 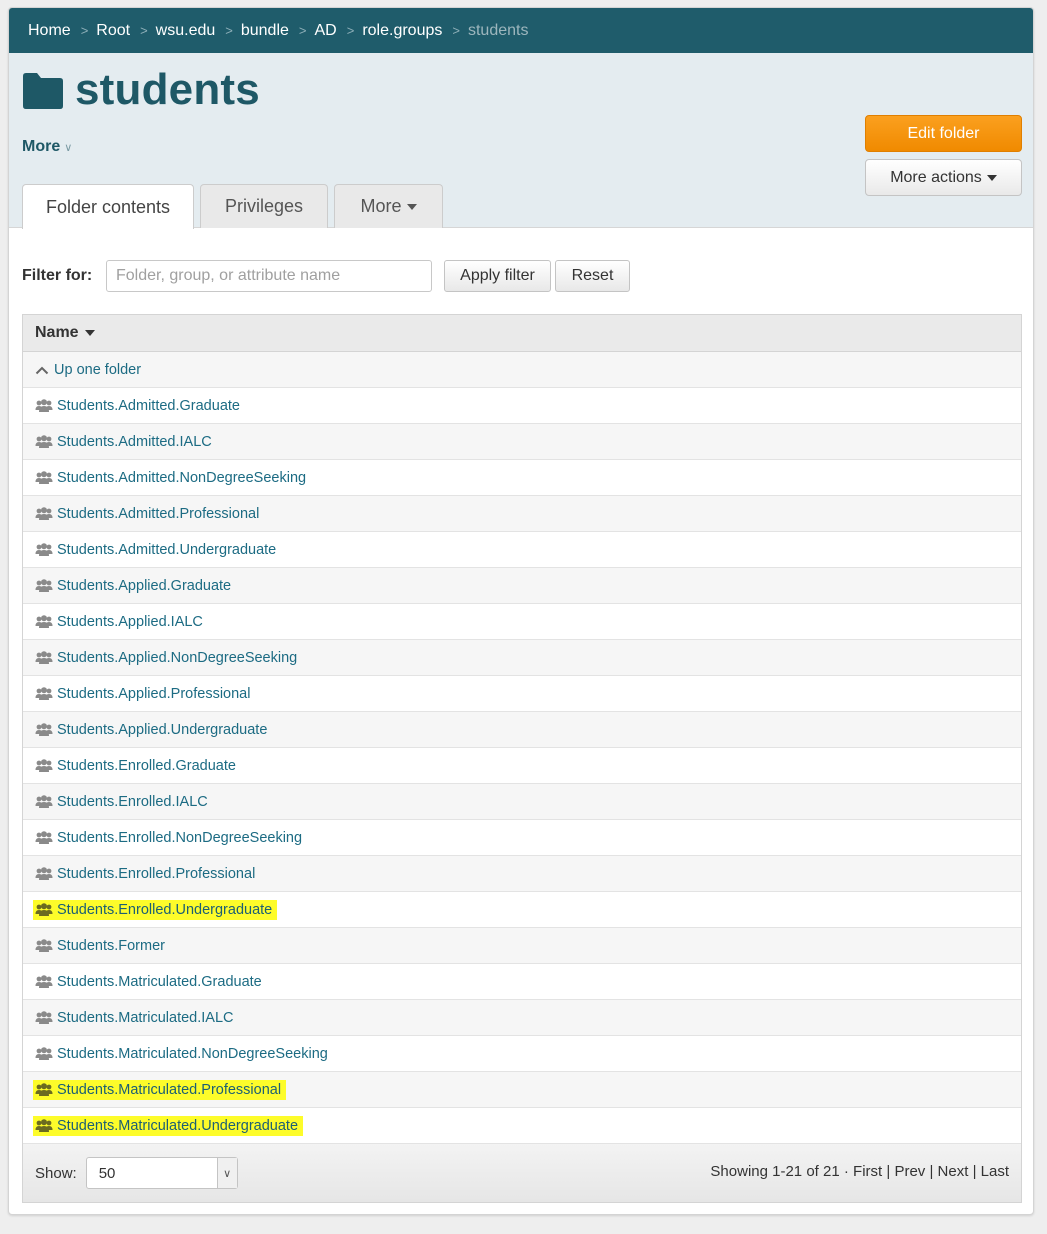 I want to click on up-one-folder-label: Up one folder, so click(x=98, y=369).